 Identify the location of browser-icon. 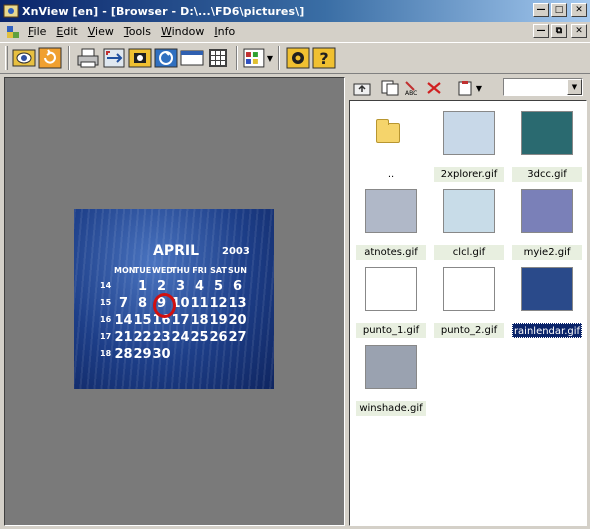
(24, 58).